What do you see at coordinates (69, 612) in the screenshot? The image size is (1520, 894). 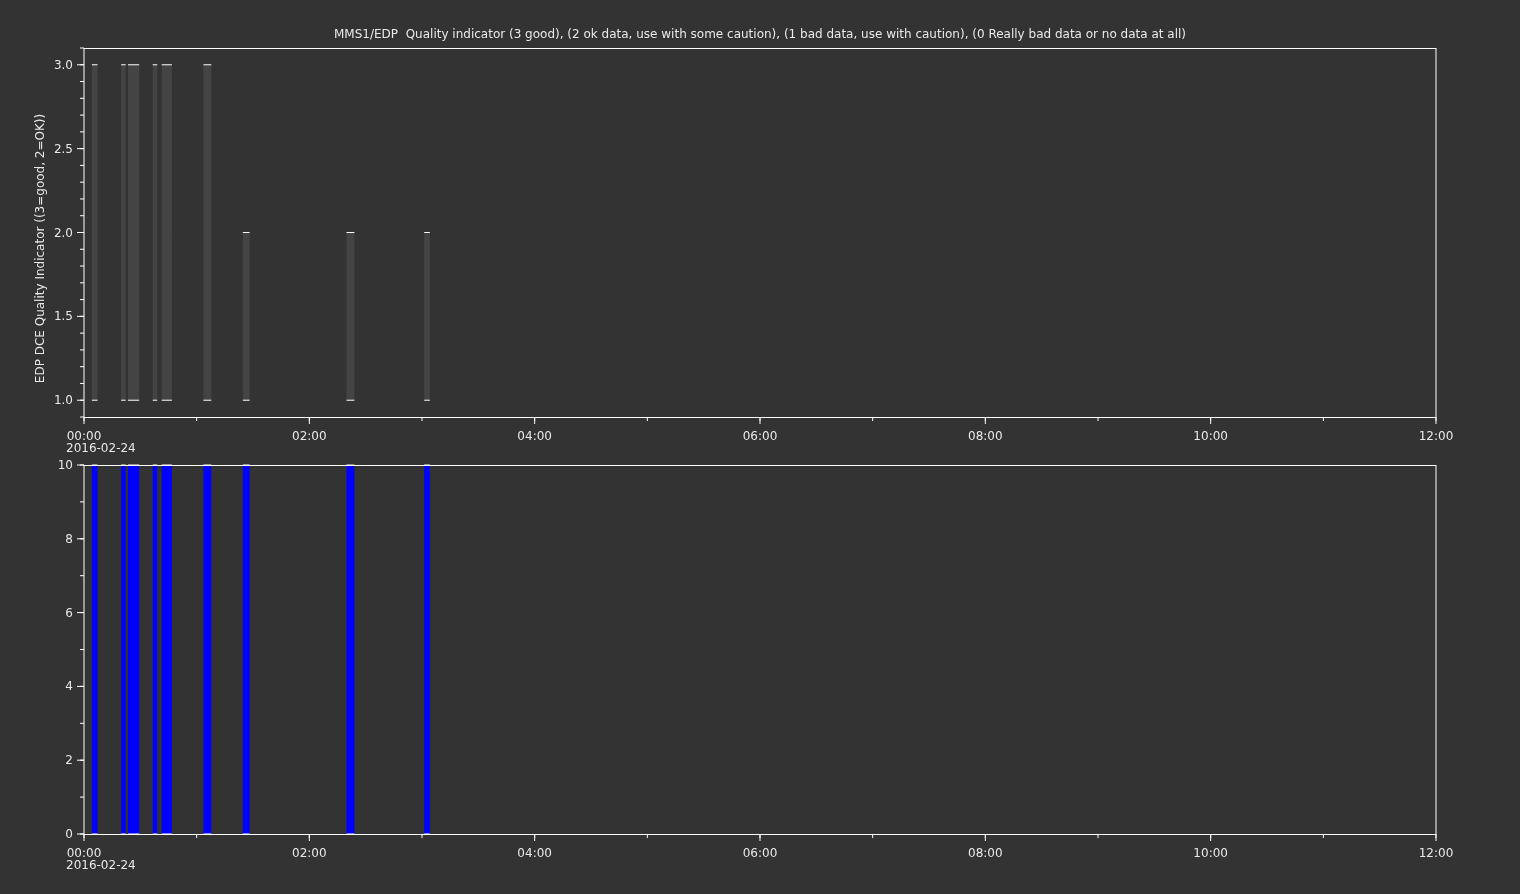 I see `y-tick-label: 6` at bounding box center [69, 612].